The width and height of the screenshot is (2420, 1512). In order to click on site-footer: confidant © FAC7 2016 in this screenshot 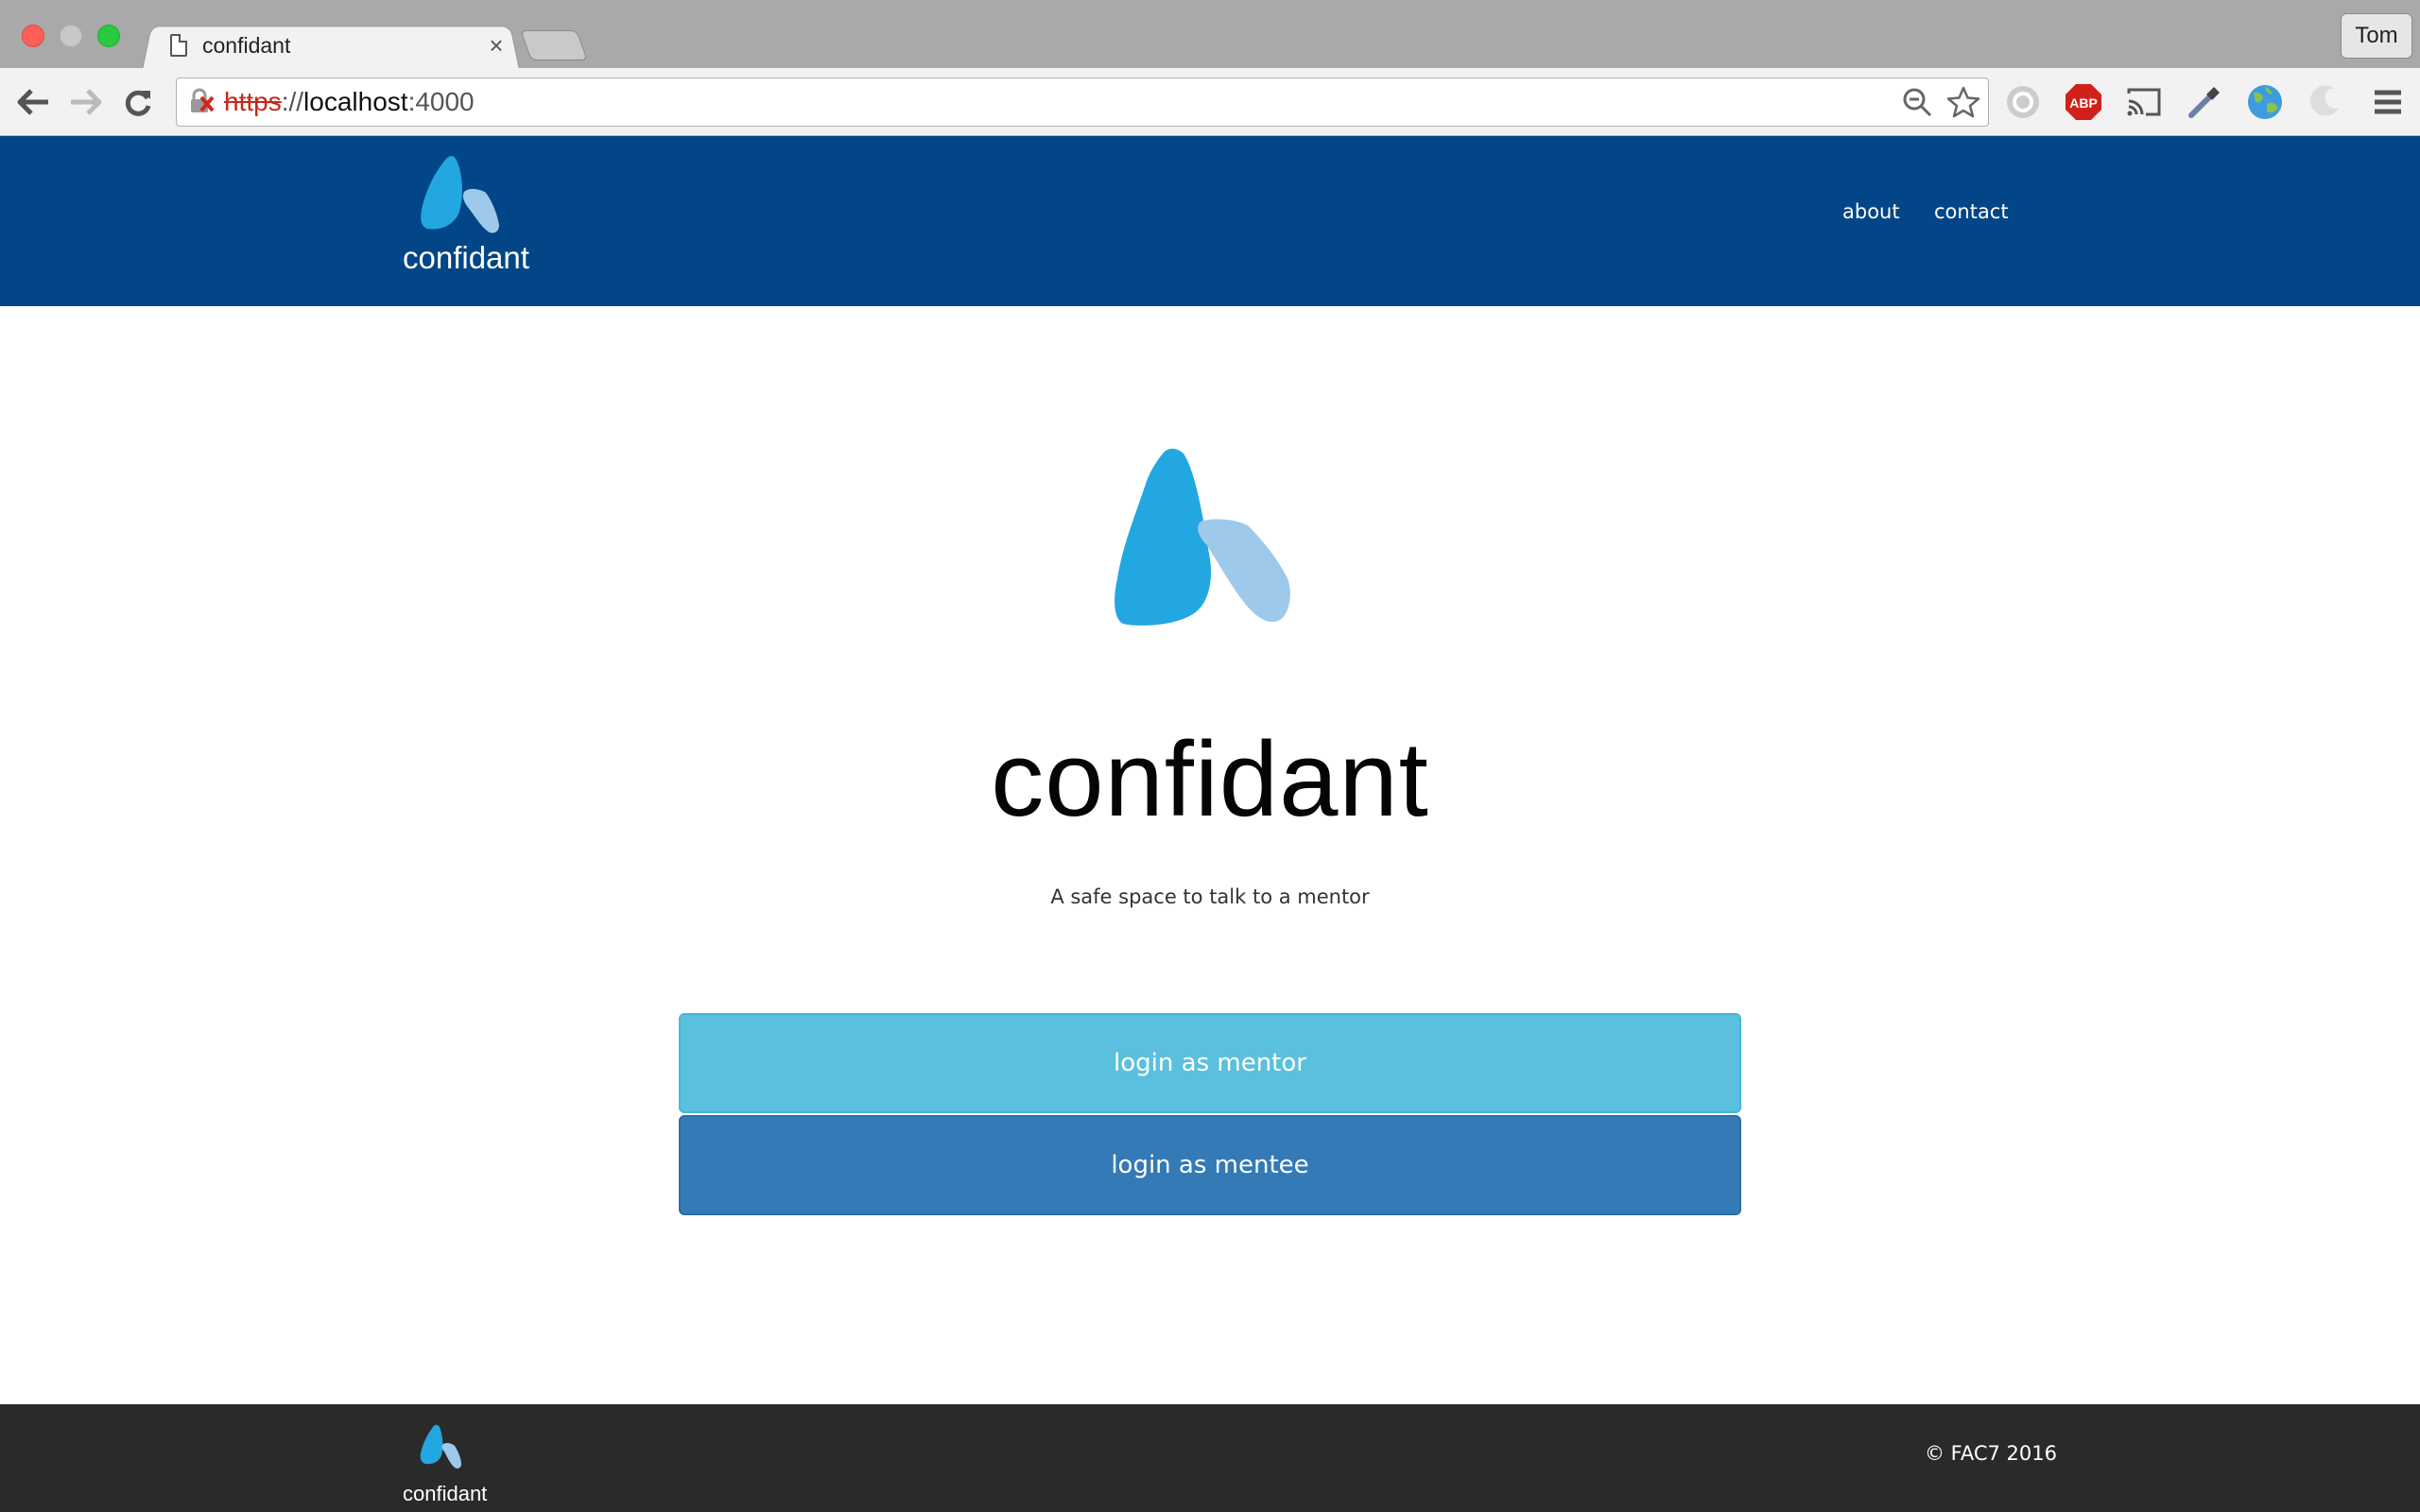, I will do `click(1210, 1458)`.